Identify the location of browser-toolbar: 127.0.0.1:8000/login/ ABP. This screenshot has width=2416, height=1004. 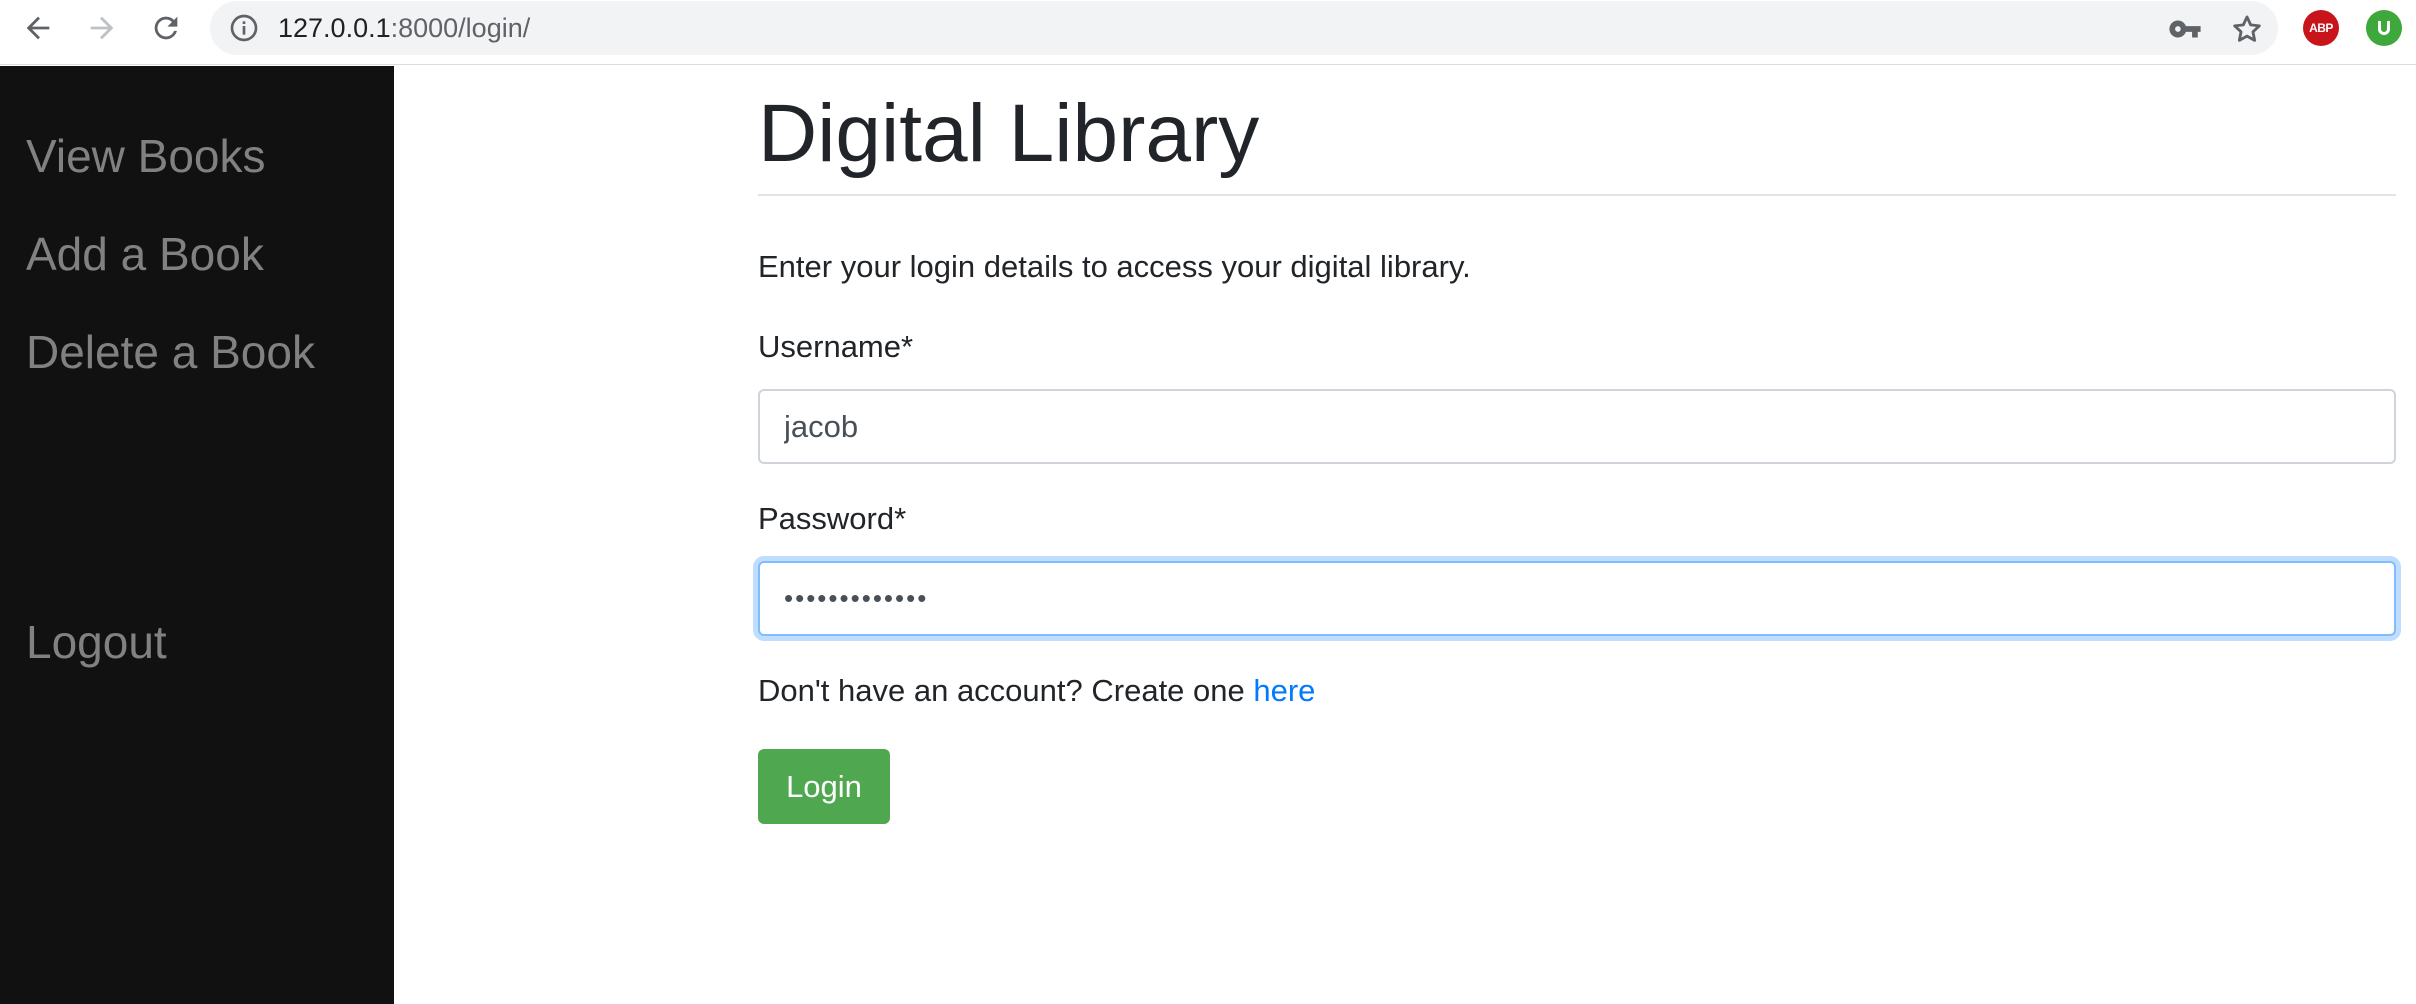
(1208, 32).